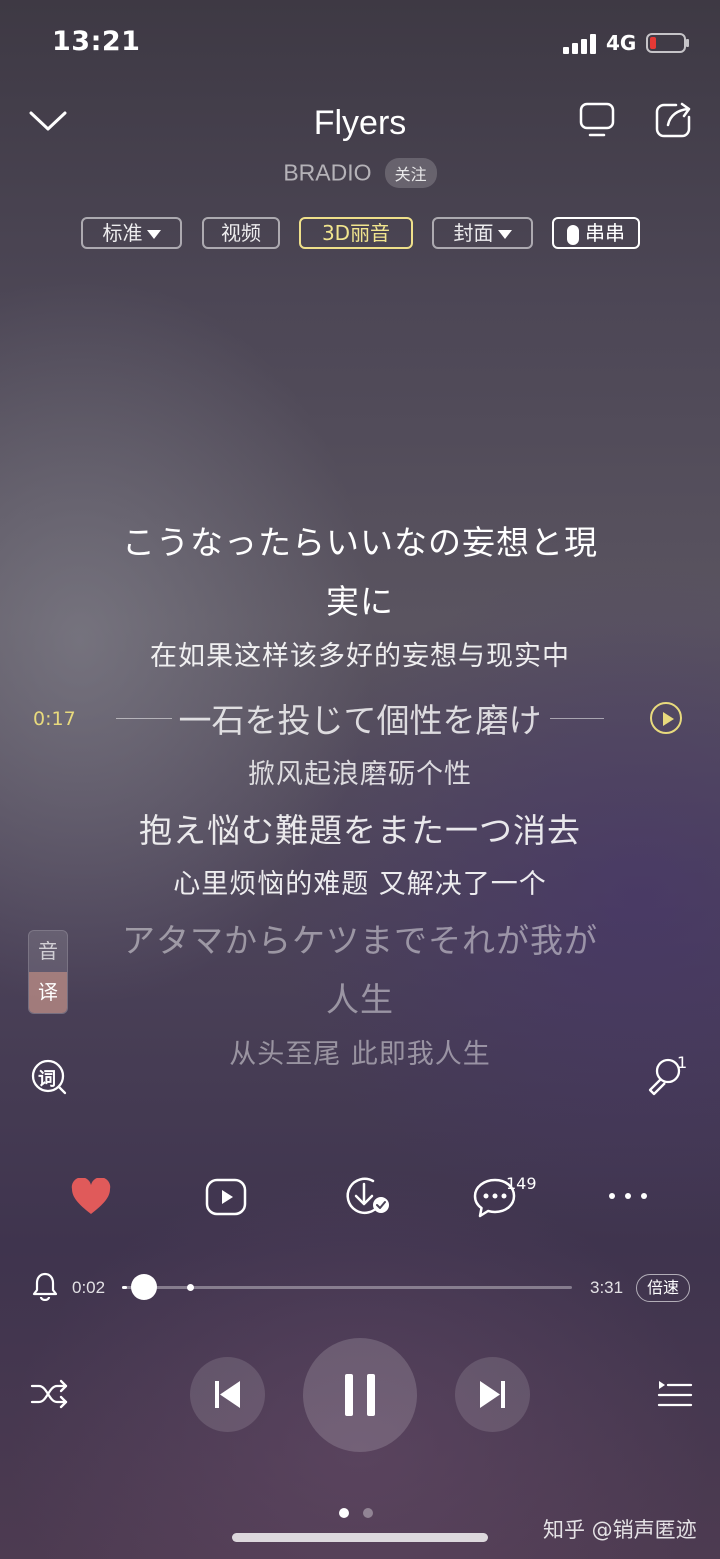 The width and height of the screenshot is (720, 1559). I want to click on lyric-translation: 从头至尾 此即我人生, so click(360, 1054).